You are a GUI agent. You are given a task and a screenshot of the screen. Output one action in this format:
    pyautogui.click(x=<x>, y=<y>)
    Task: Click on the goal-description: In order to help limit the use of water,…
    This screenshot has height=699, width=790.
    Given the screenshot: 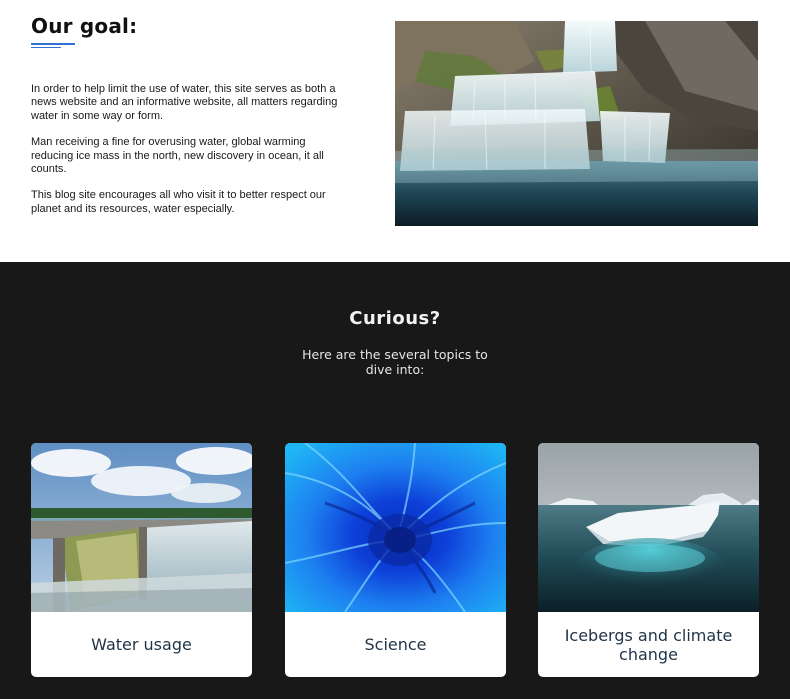 What is the action you would take?
    pyautogui.click(x=186, y=156)
    